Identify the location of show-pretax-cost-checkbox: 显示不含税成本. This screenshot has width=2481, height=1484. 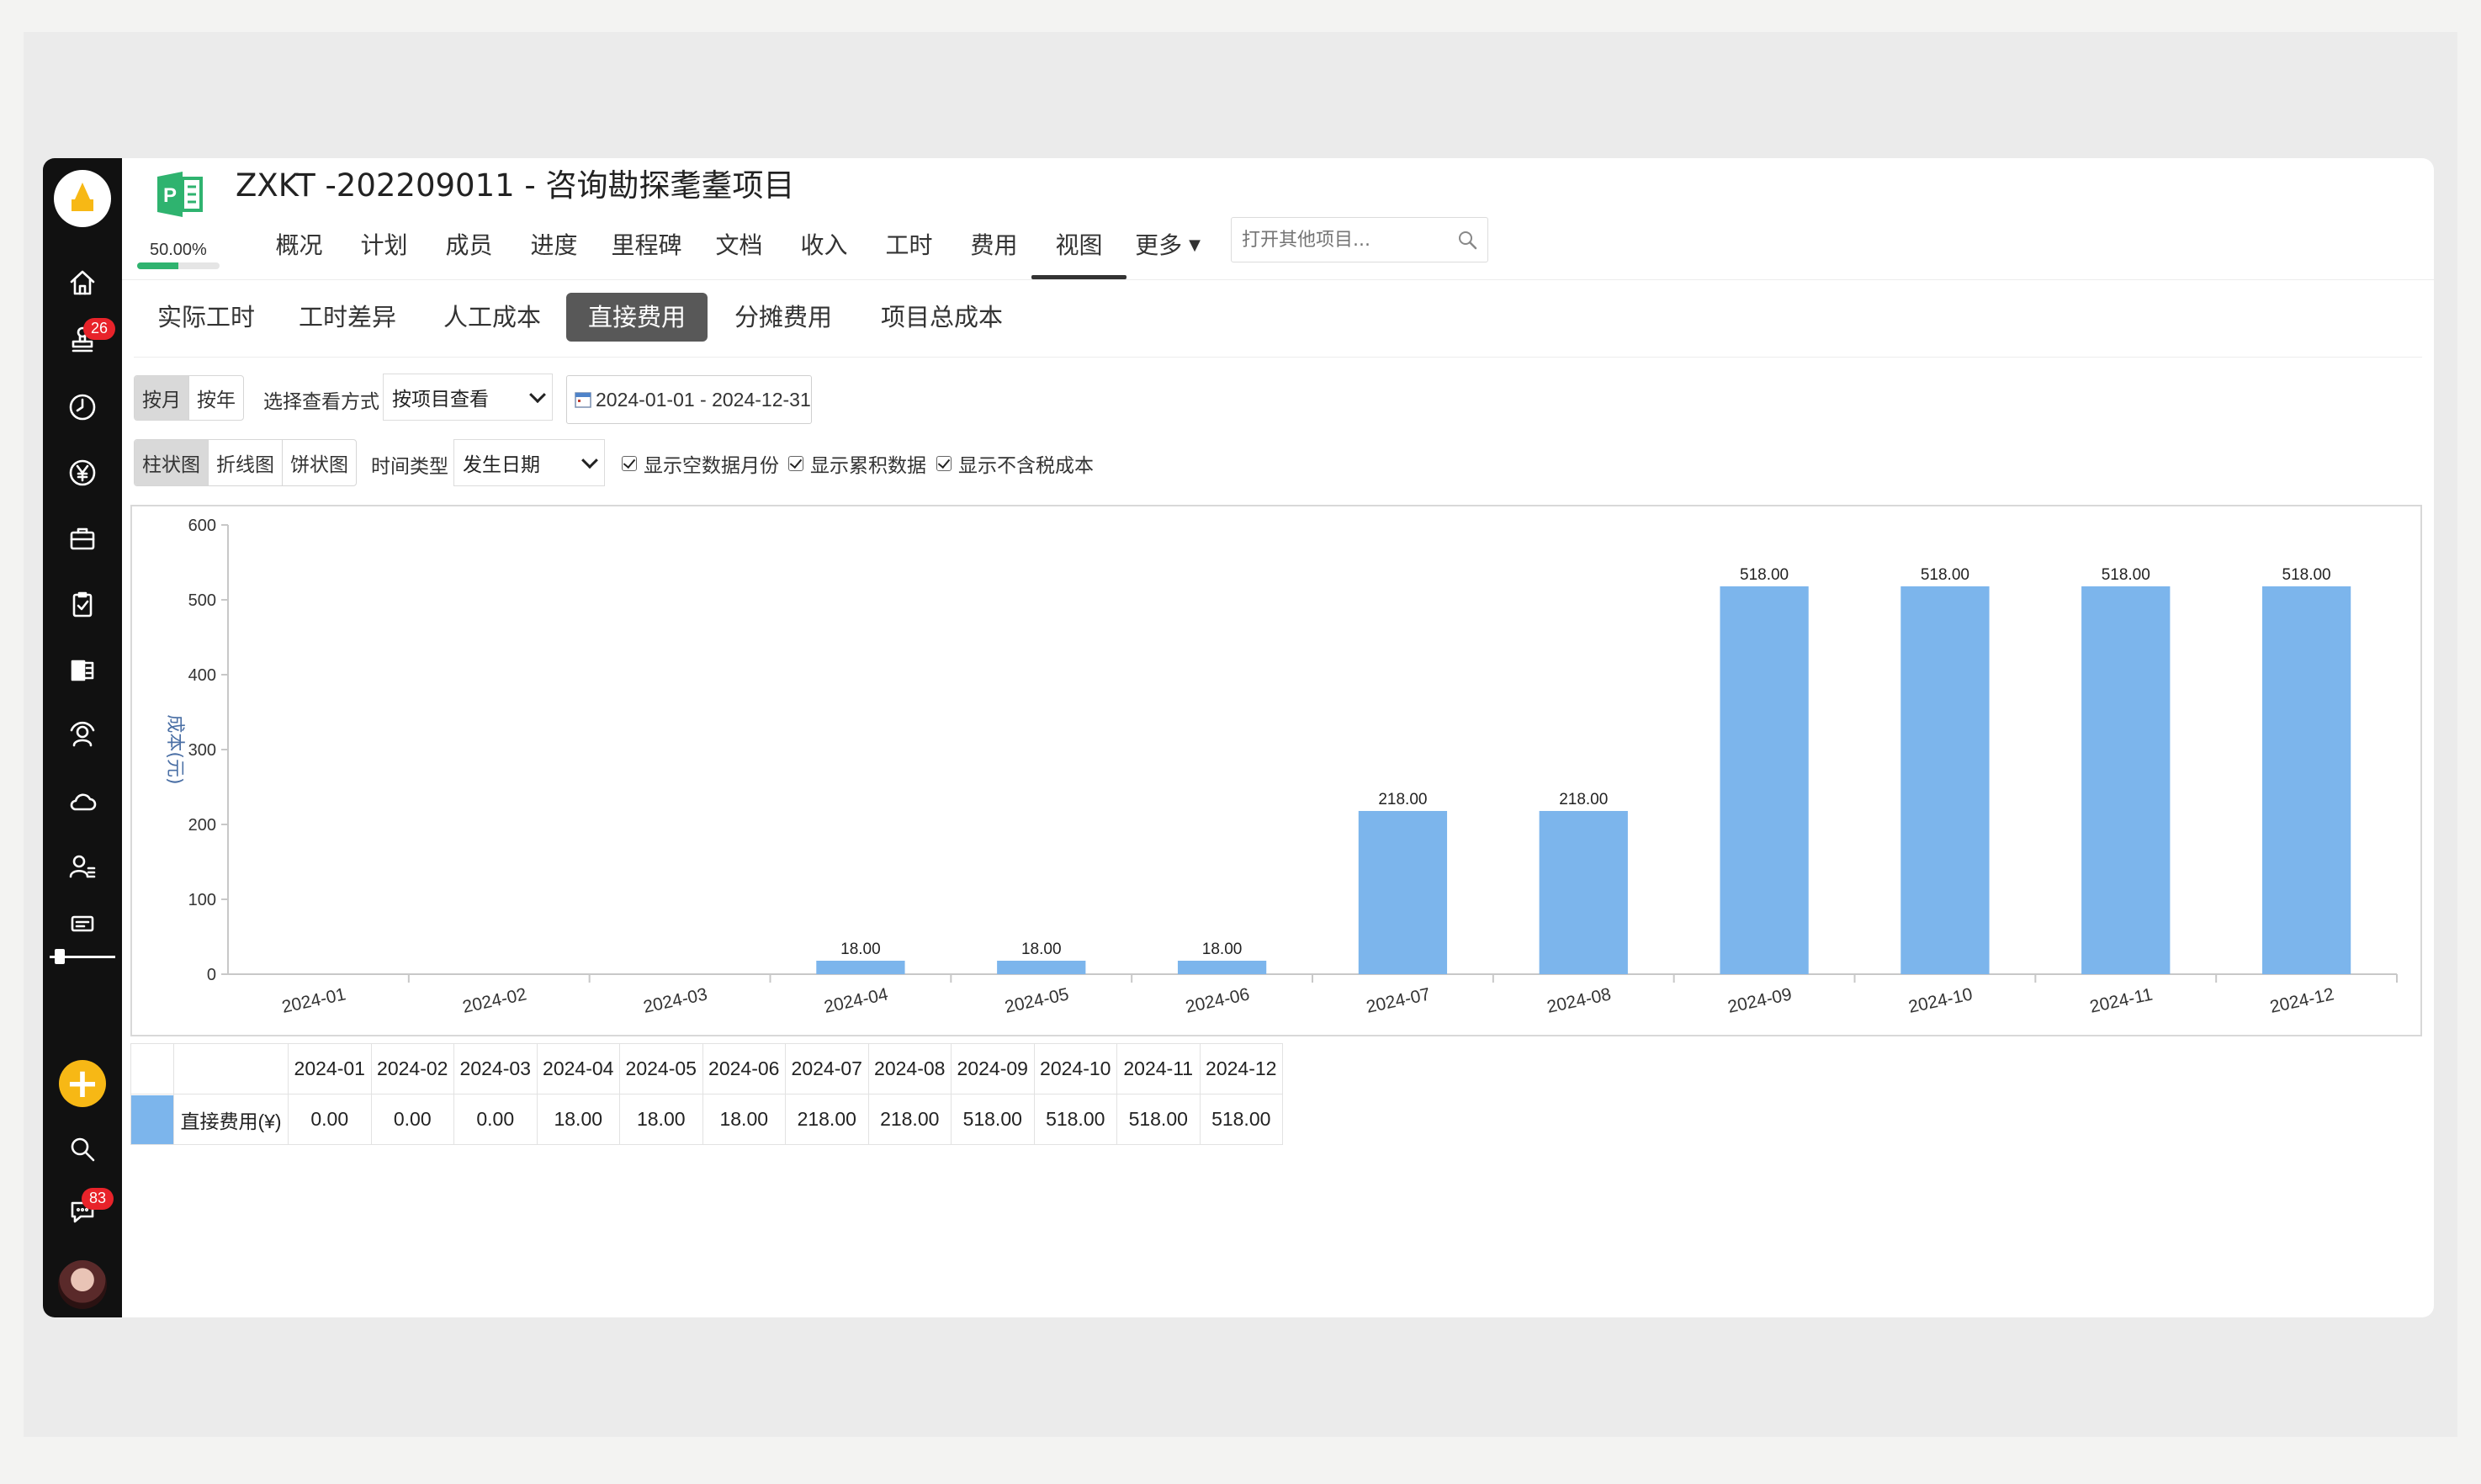
(1015, 463).